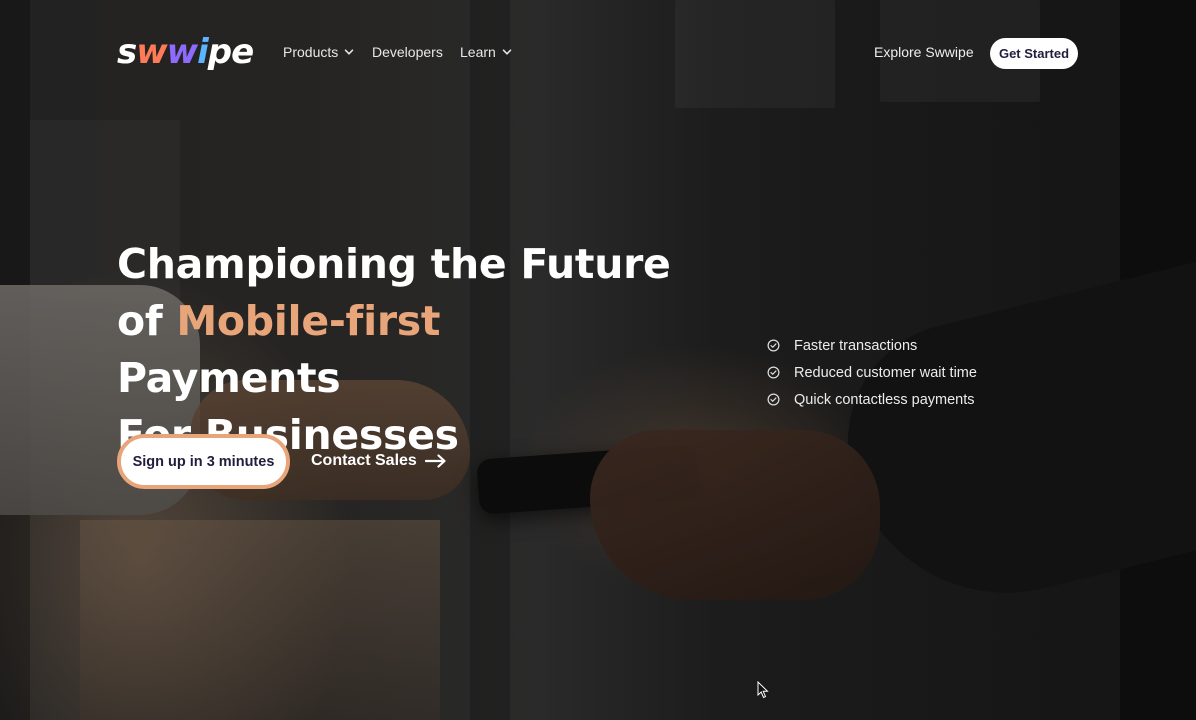 This screenshot has width=1196, height=720. Describe the element at coordinates (763, 690) in the screenshot. I see `mouse-cursor-icon` at that location.